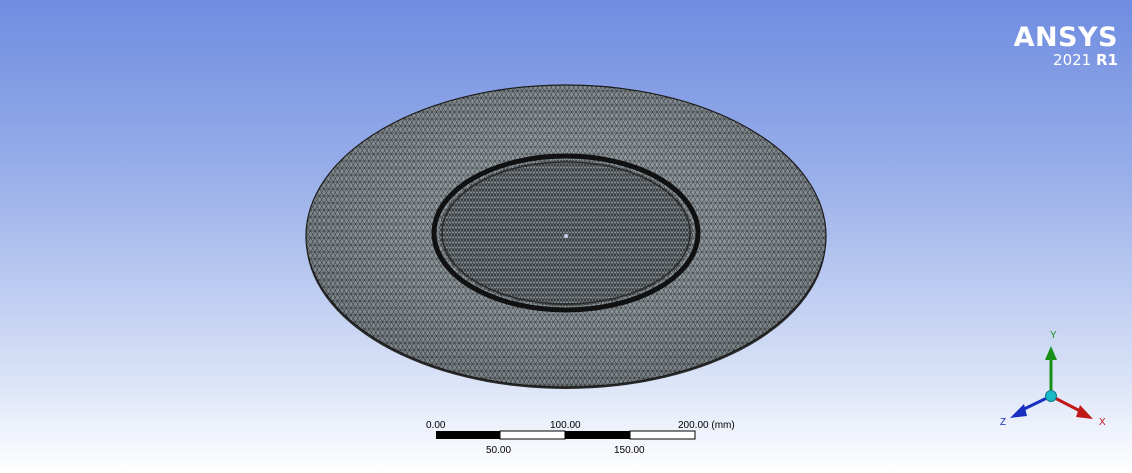 This screenshot has height=473, width=1132. What do you see at coordinates (436, 425) in the screenshot?
I see `scale-label-0: 0.00` at bounding box center [436, 425].